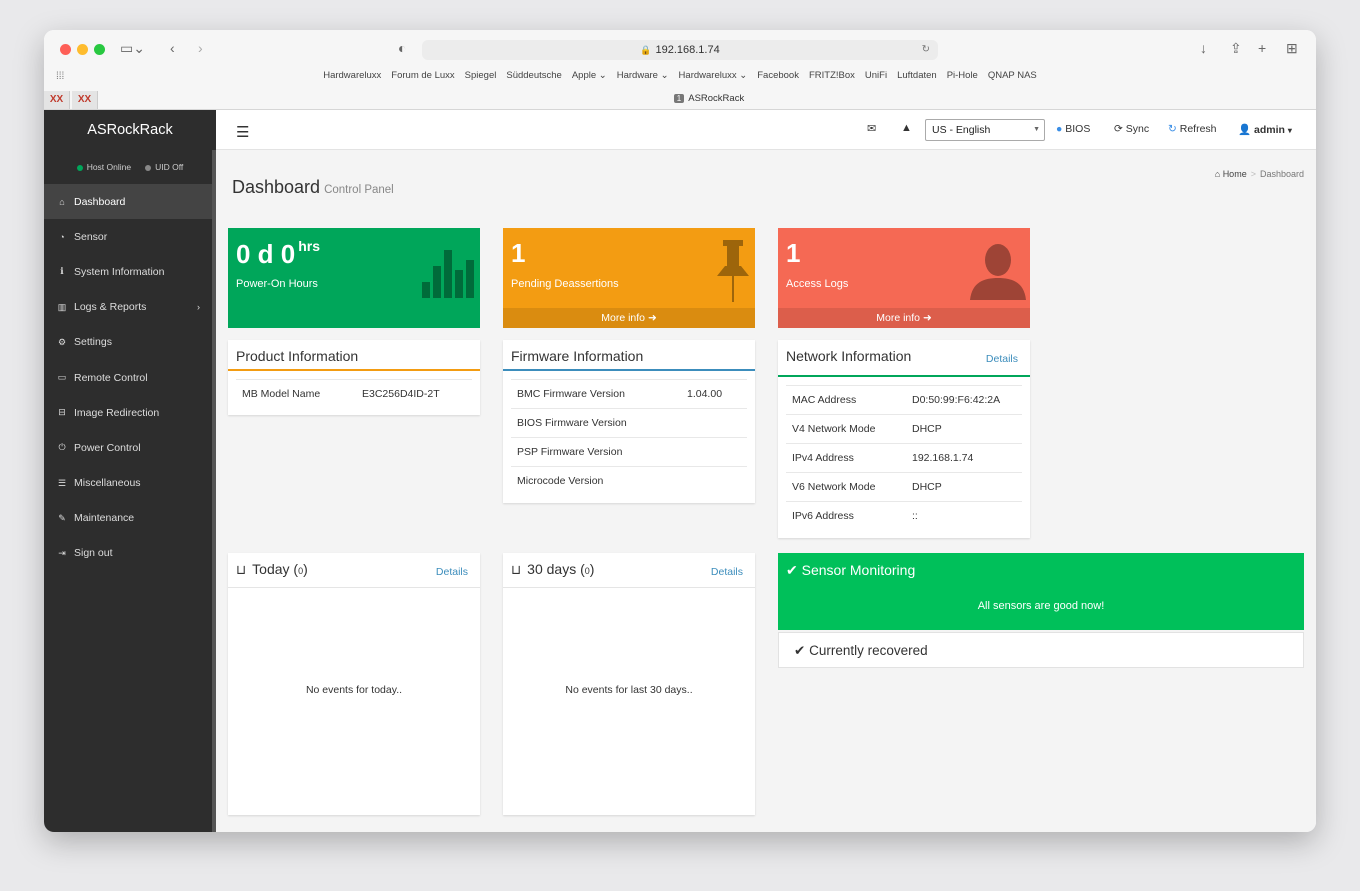 The width and height of the screenshot is (1360, 891). I want to click on table-row: MAC Address D0:50:99:F6:42:2A, so click(904, 399).